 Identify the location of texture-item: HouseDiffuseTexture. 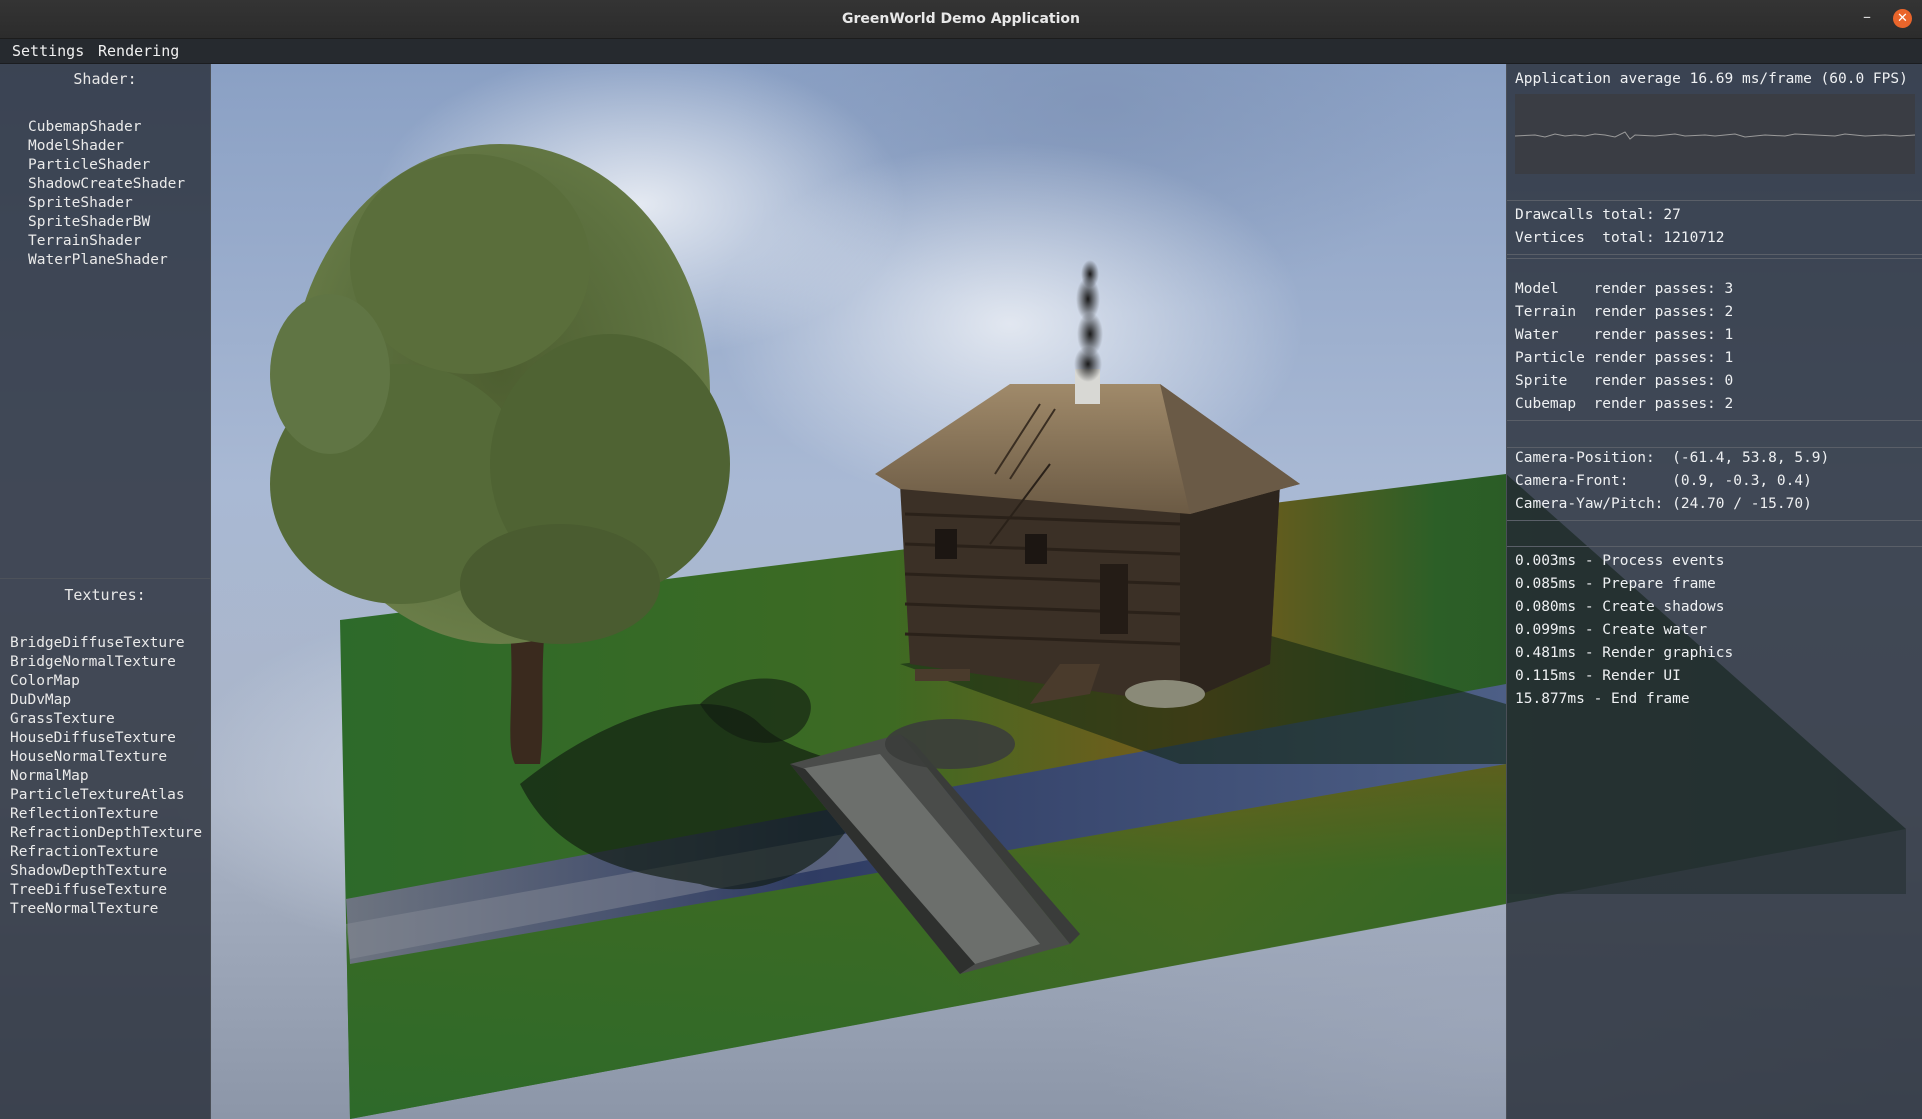
(106, 738).